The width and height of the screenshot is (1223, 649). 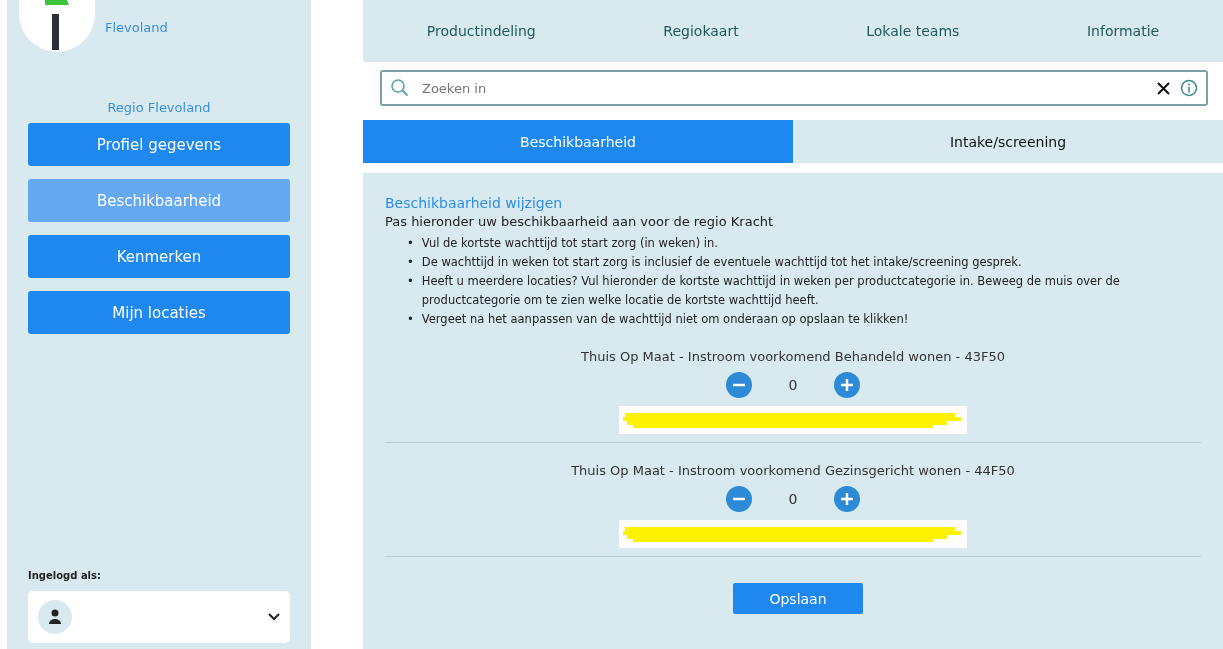 I want to click on search-icon, so click(x=400, y=88).